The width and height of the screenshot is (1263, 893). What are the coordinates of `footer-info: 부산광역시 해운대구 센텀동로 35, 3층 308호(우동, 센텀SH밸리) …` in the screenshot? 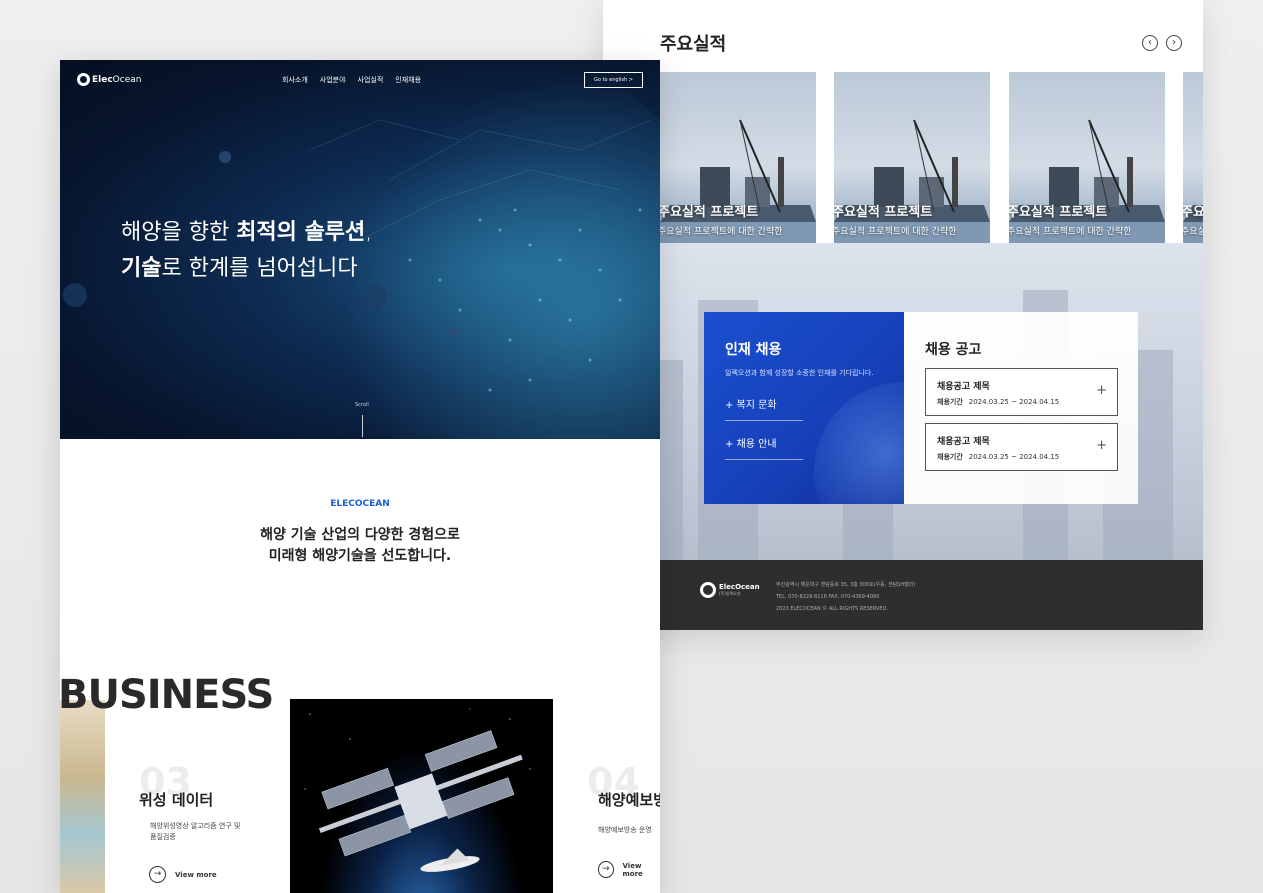 It's located at (845, 597).